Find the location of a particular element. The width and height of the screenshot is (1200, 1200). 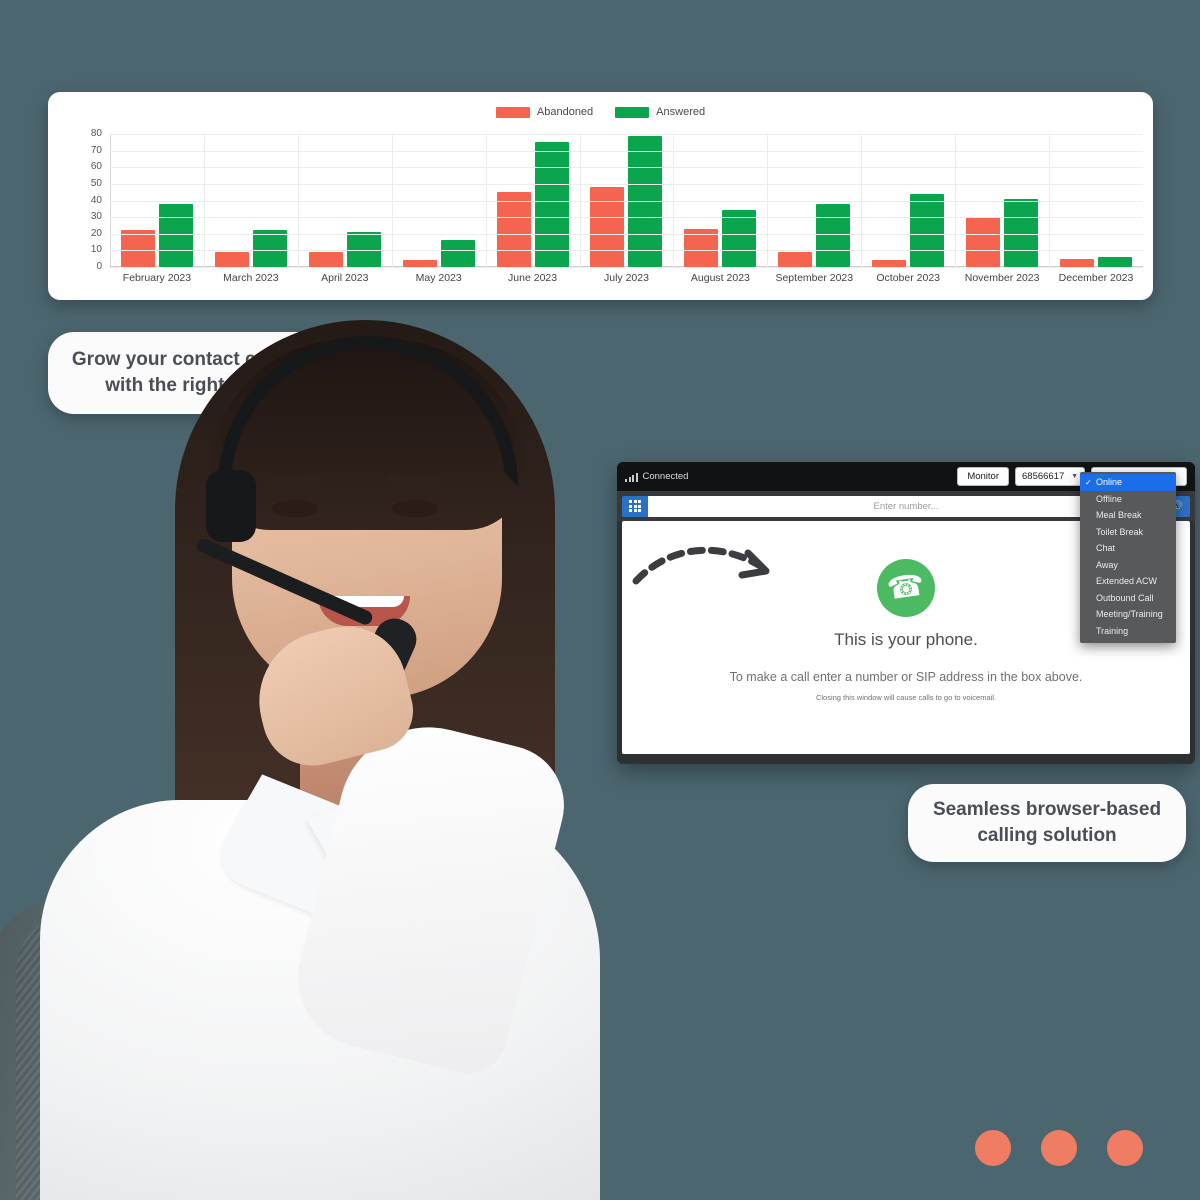

legend-label-answered: Answered is located at coordinates (681, 112).